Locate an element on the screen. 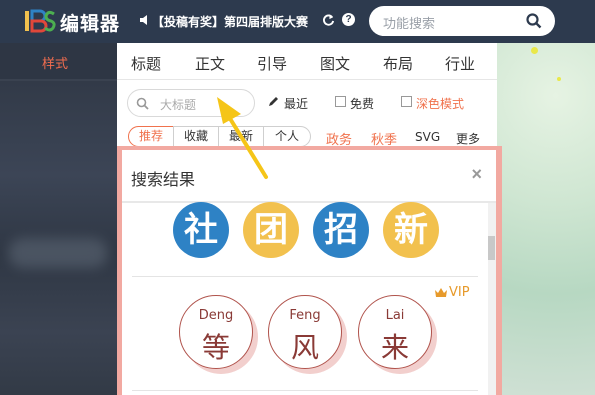 This screenshot has height=395, width=595. vip-badge: VIP is located at coordinates (459, 292).